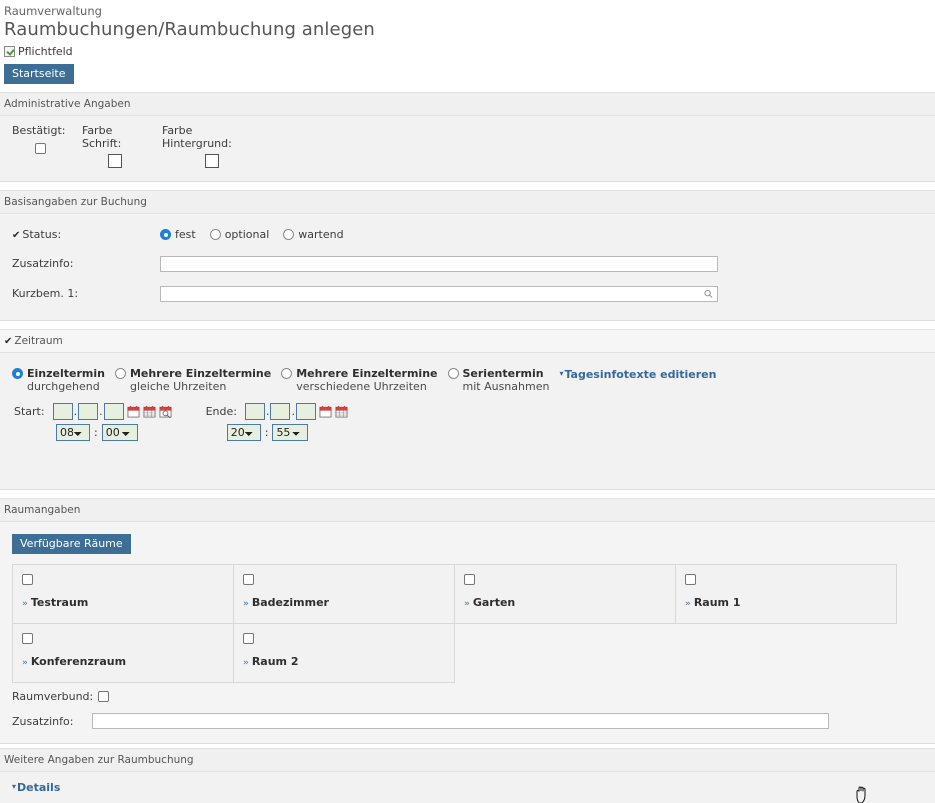 Image resolution: width=935 pixels, height=803 pixels. What do you see at coordinates (361, 386) in the screenshot?
I see `mehrere-verschieden-line2: verschiedene Uhrzeiten` at bounding box center [361, 386].